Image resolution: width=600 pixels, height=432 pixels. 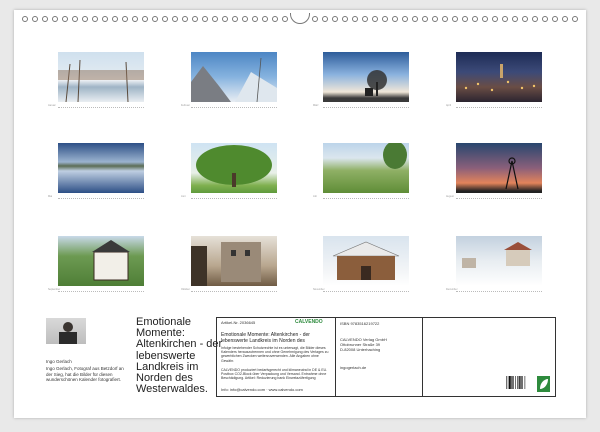 I want to click on isbn: ISBN 9783516219722, so click(x=360, y=323).